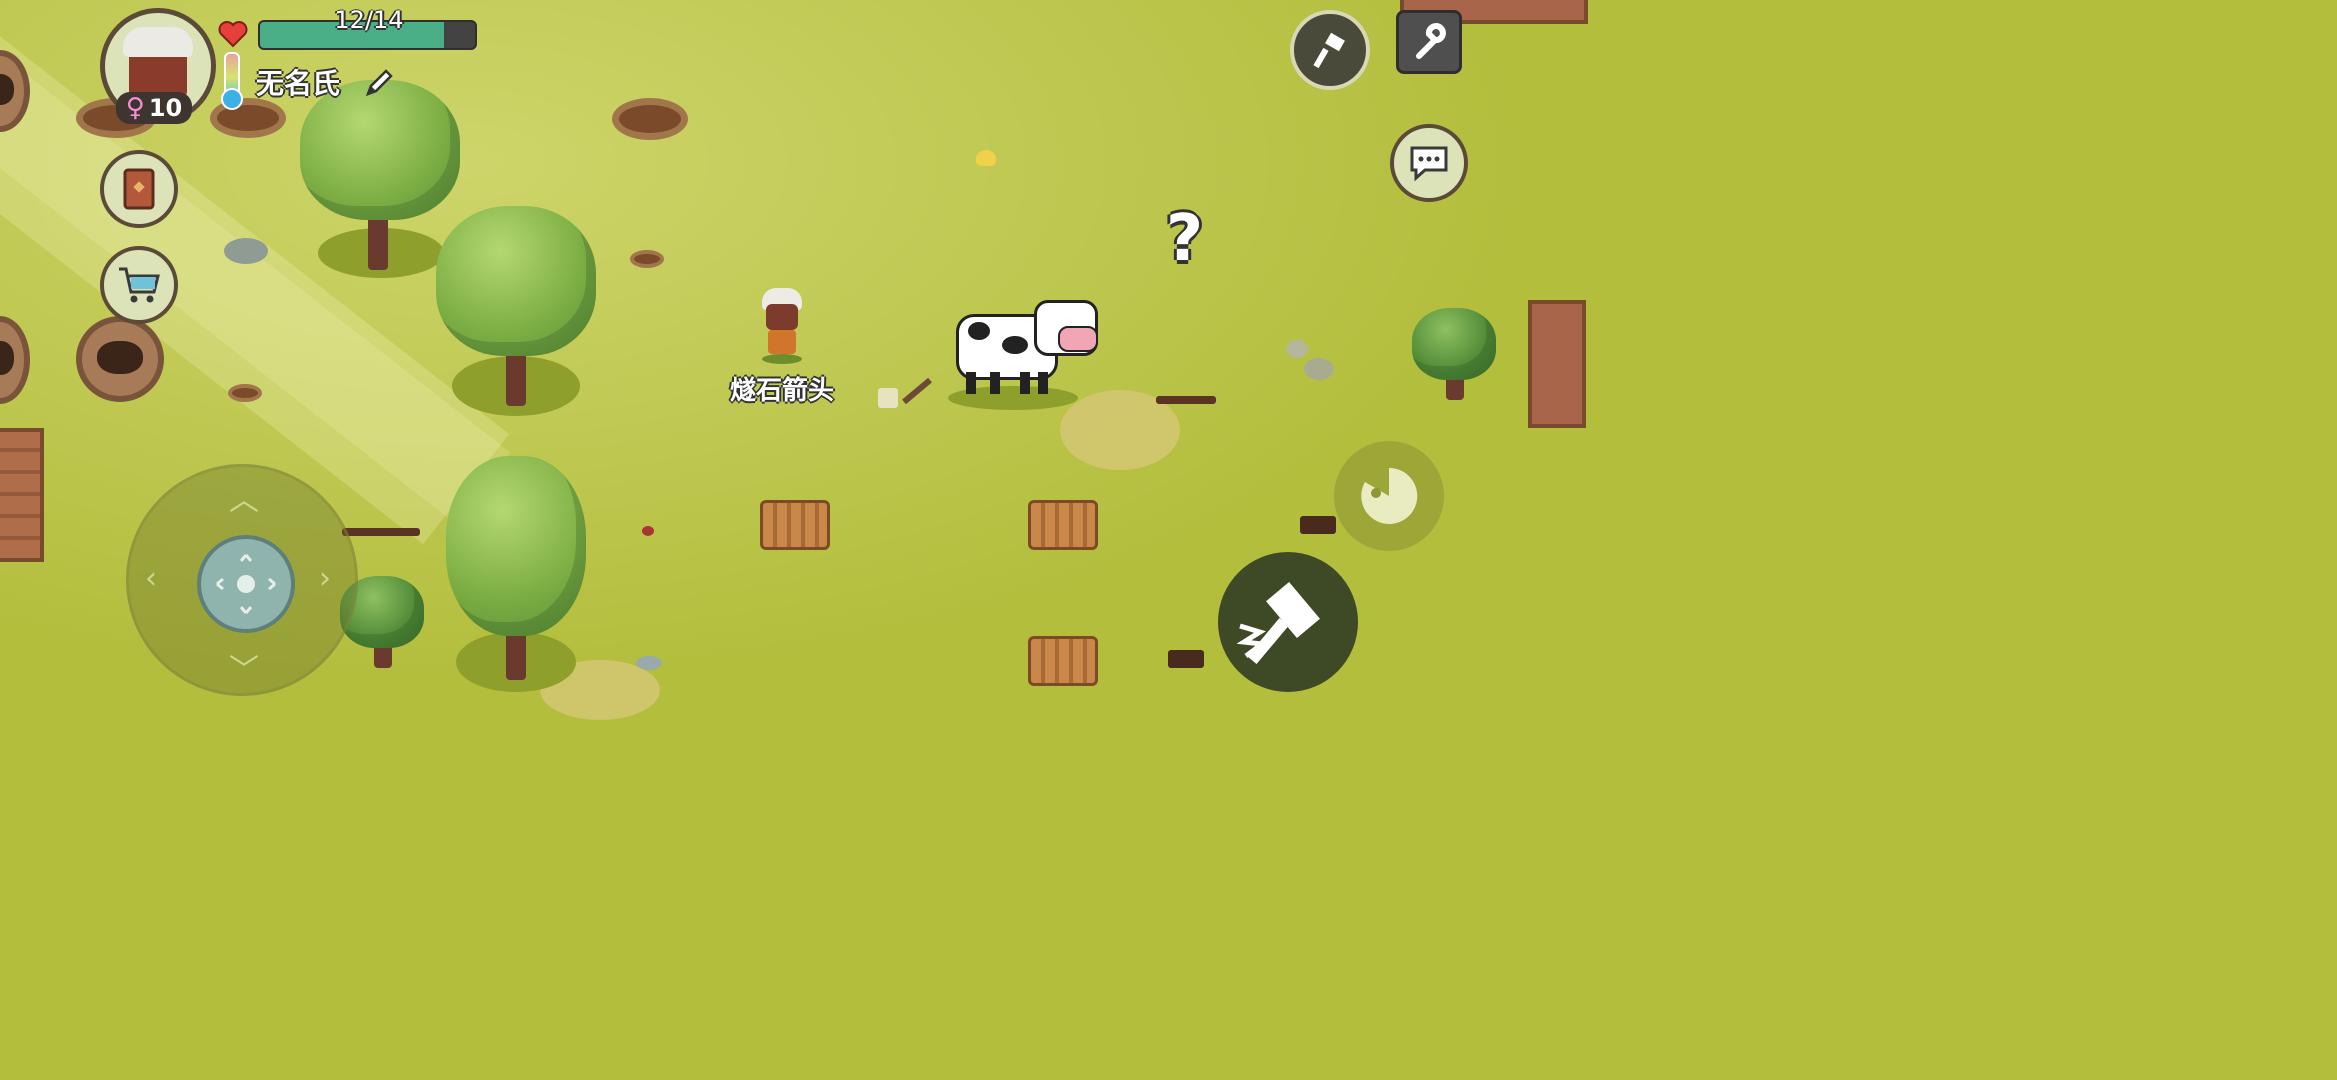 This screenshot has height=1080, width=2337. I want to click on player-name: 无名氏, so click(298, 82).